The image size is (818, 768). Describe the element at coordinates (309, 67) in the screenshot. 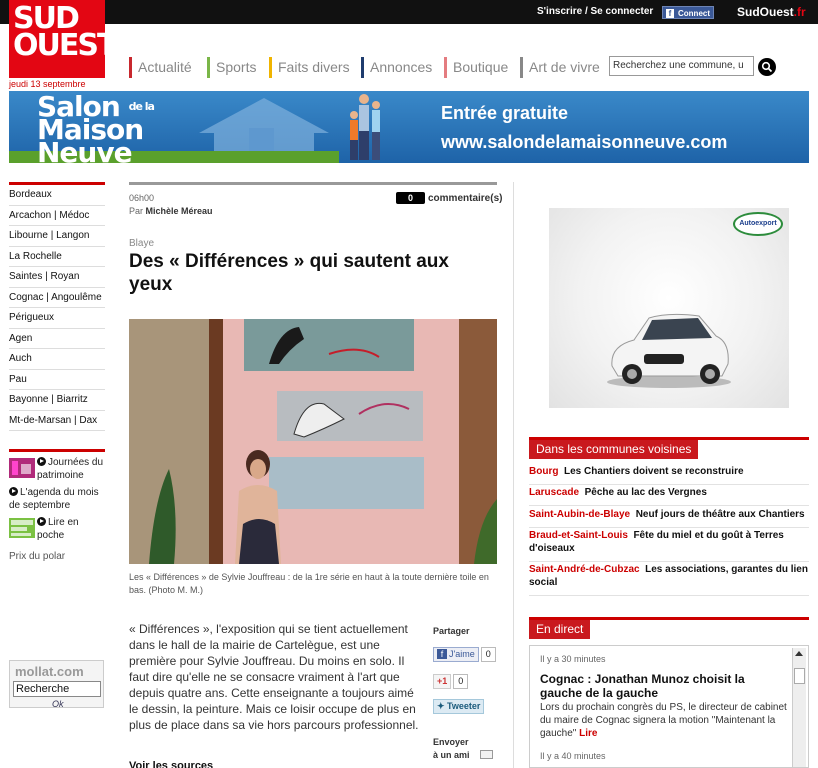

I see `nav-faits-divers: Faits divers` at that location.